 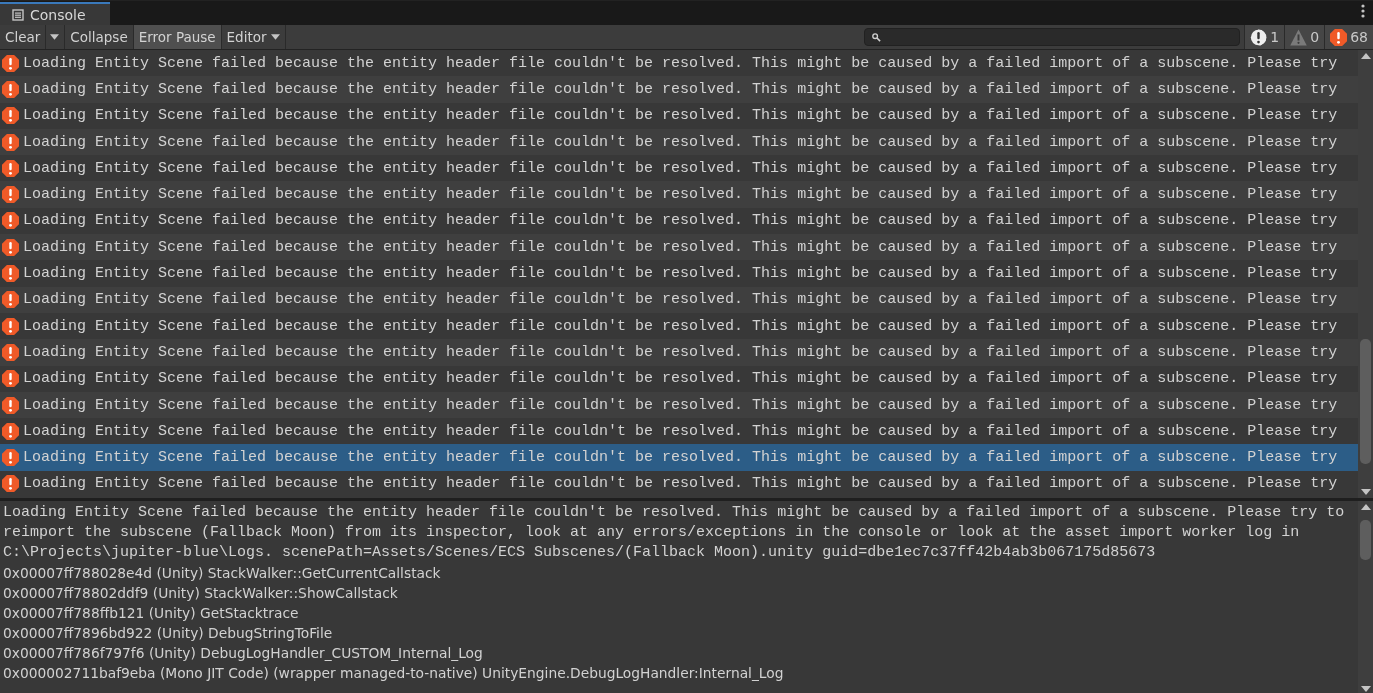 What do you see at coordinates (674, 533) in the screenshot?
I see `log-message-detail: Loading Entity Scene failed because the entity header file couldn't be resolved. This might be caused by a failed import of a subscene. Please try to reimport the subscene (Fallback Moon) from its inspector, look at any errors/exceptions in the console or look at the asset import worker log in C:\Projects\jupiter-blue\Logs. scenePath=Assets/Scenes/ECS Subscenes/(Fallback Moon).unity guid=dbe1ec7c37ff42b4ab3b067175d85673` at bounding box center [674, 533].